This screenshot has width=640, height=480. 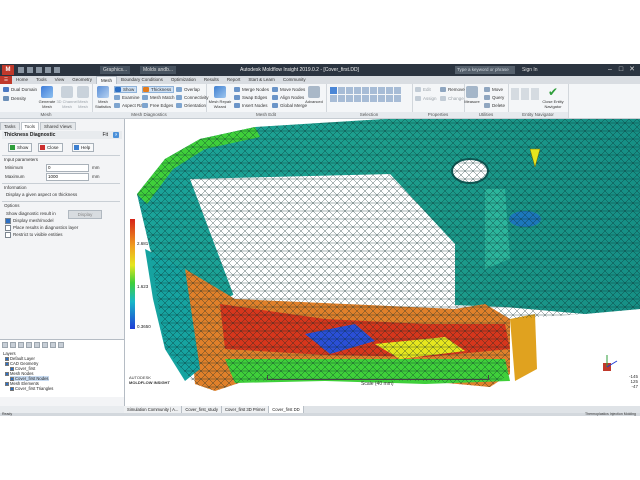 I want to click on save-icon, so click(x=39, y=70).